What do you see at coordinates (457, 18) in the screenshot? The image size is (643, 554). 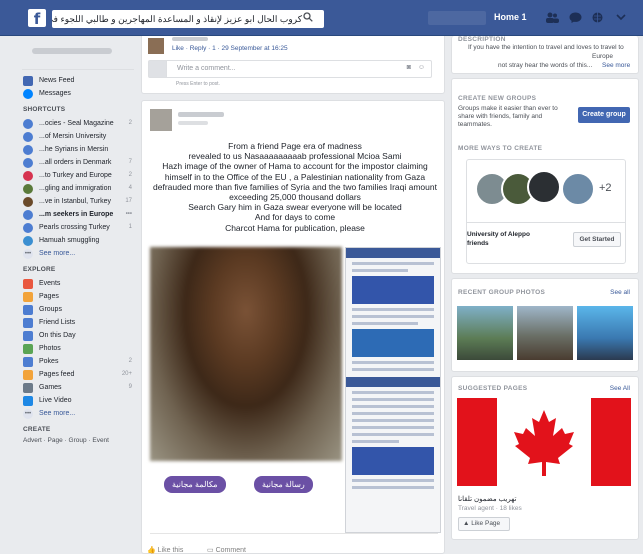 I see `profile-link` at bounding box center [457, 18].